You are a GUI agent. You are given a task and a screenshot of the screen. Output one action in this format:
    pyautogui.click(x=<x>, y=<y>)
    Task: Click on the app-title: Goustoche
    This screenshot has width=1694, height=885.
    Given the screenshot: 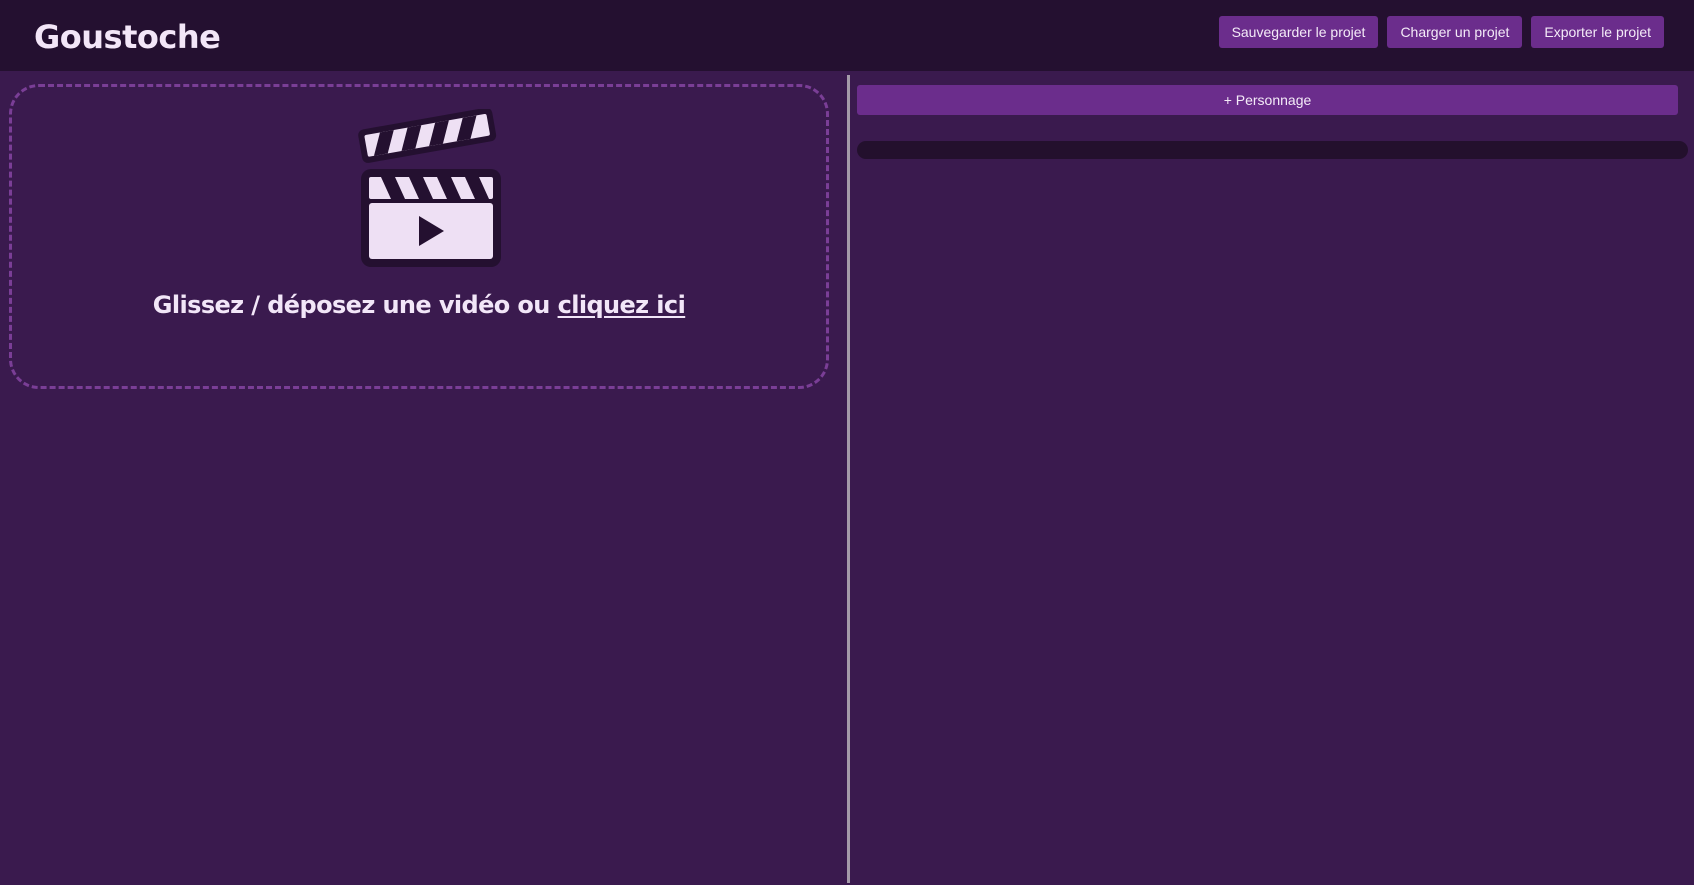 What is the action you would take?
    pyautogui.click(x=127, y=36)
    